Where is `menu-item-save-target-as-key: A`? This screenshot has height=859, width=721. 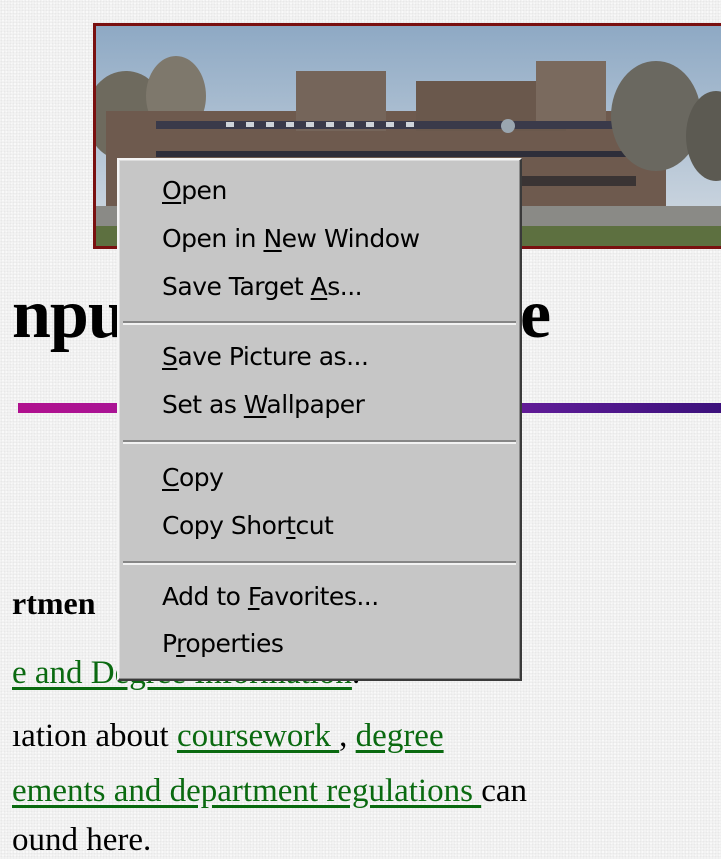
menu-item-save-target-as-key: A is located at coordinates (319, 286).